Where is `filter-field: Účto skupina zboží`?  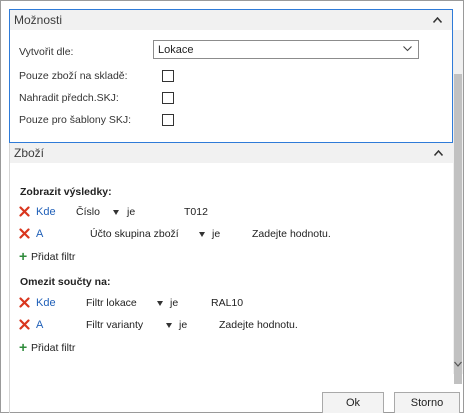 filter-field: Účto skupina zboží is located at coordinates (134, 234).